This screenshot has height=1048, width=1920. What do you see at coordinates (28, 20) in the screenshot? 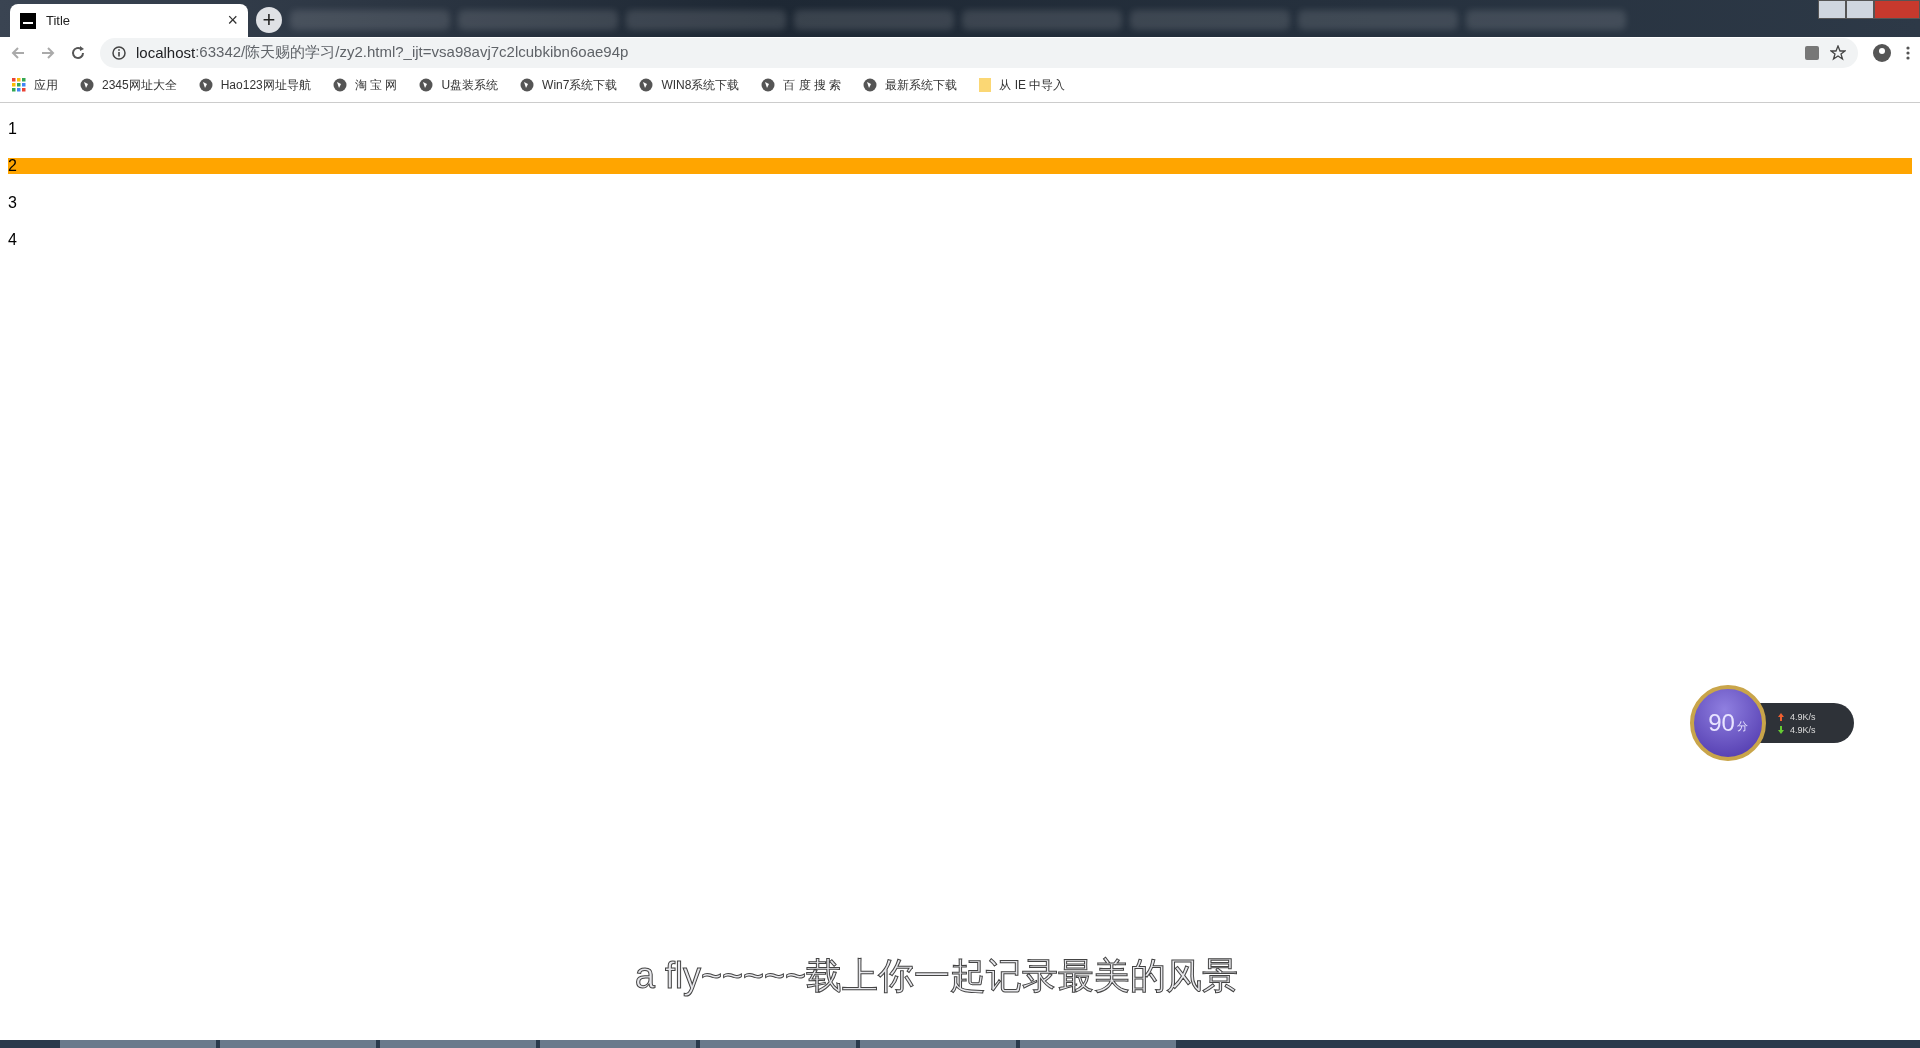
I see `app-icon` at bounding box center [28, 20].